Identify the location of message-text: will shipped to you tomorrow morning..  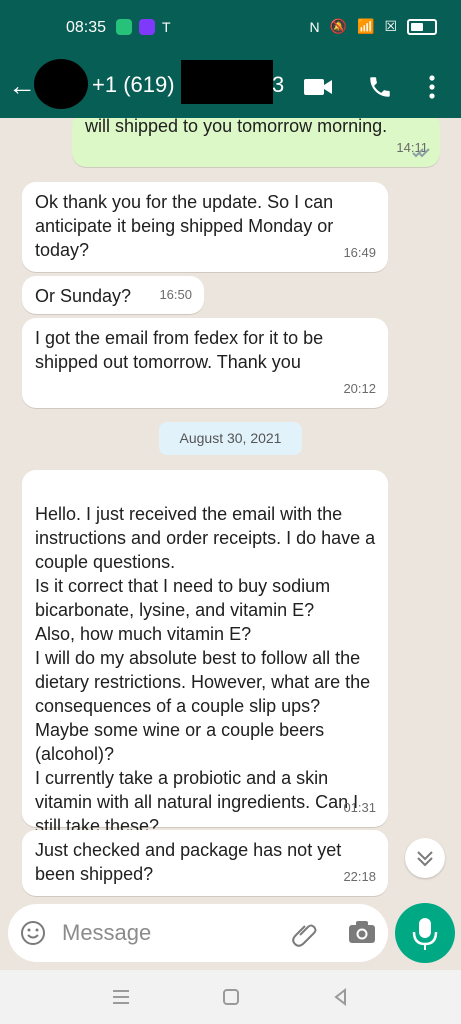
(236, 127).